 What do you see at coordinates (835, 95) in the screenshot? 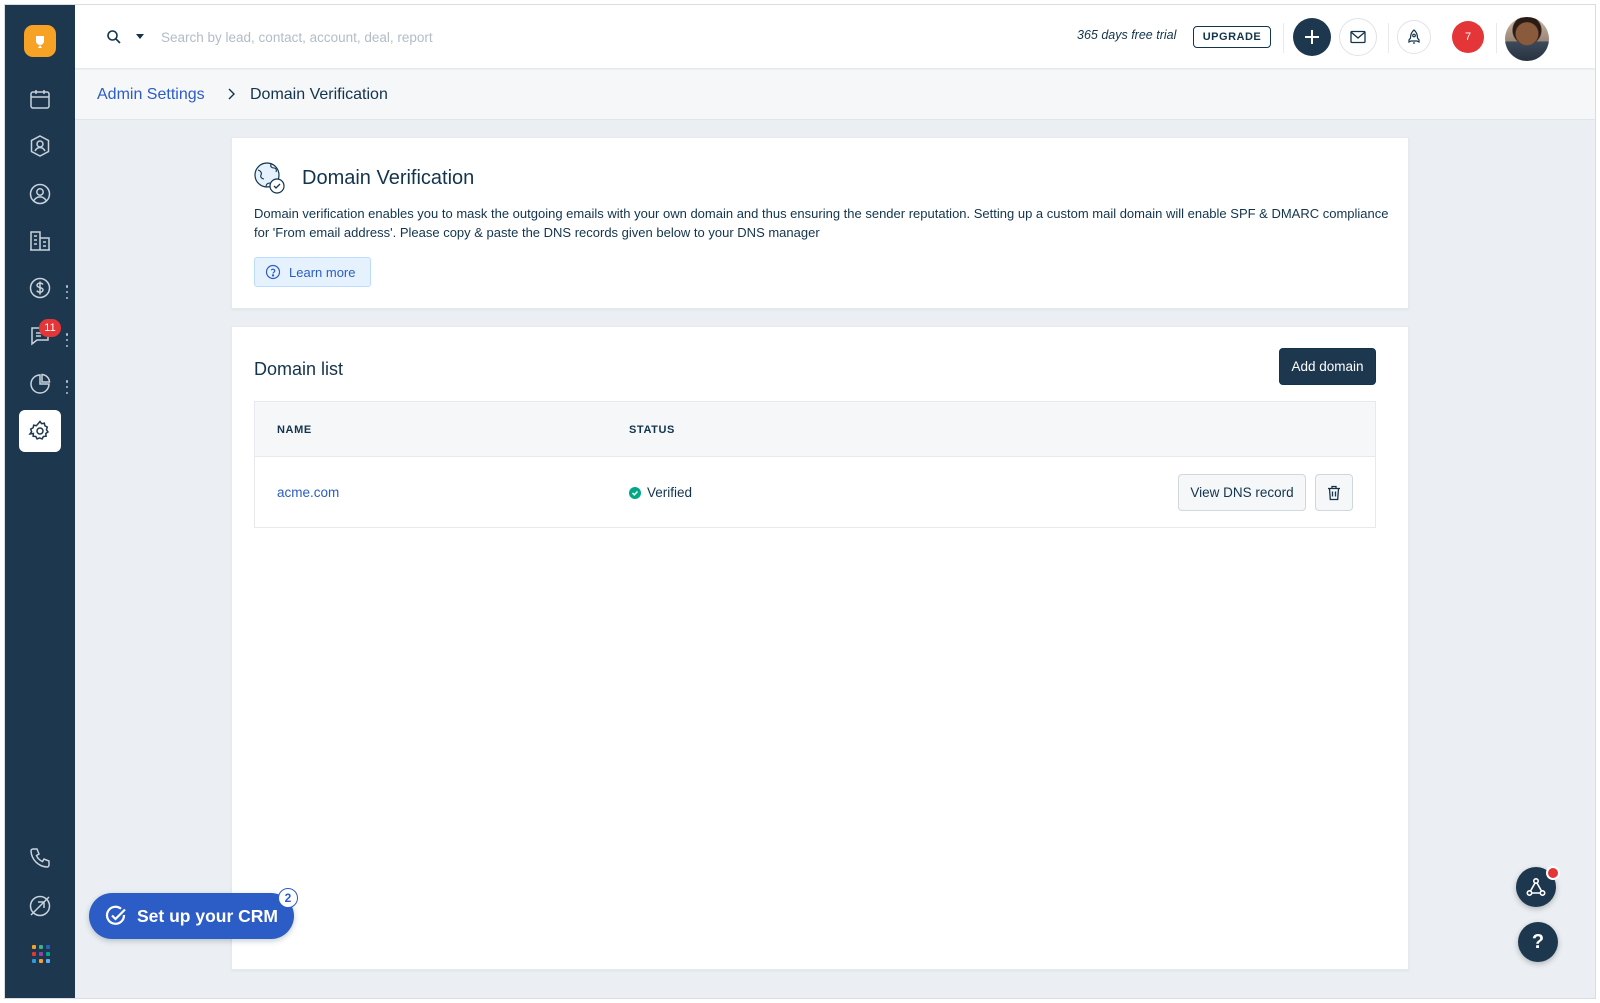
I see `breadcrumb: Admin Settings Domain Verification` at bounding box center [835, 95].